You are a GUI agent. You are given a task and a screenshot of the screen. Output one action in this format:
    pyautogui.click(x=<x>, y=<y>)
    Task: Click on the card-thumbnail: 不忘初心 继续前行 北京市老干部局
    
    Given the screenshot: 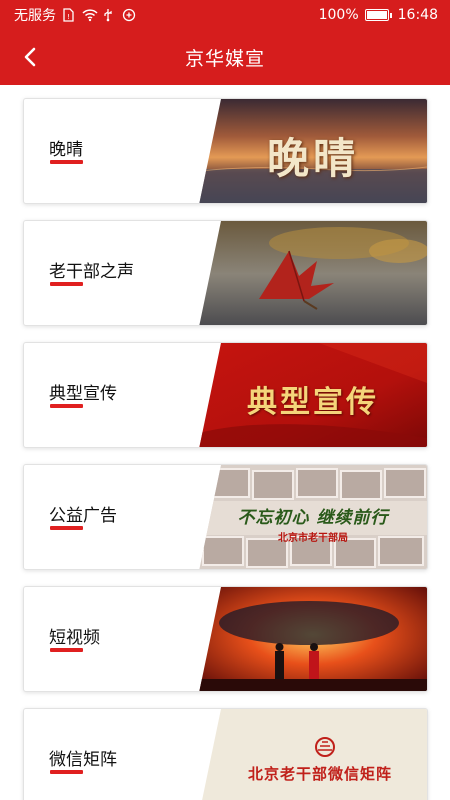 What is the action you would take?
    pyautogui.click(x=313, y=517)
    